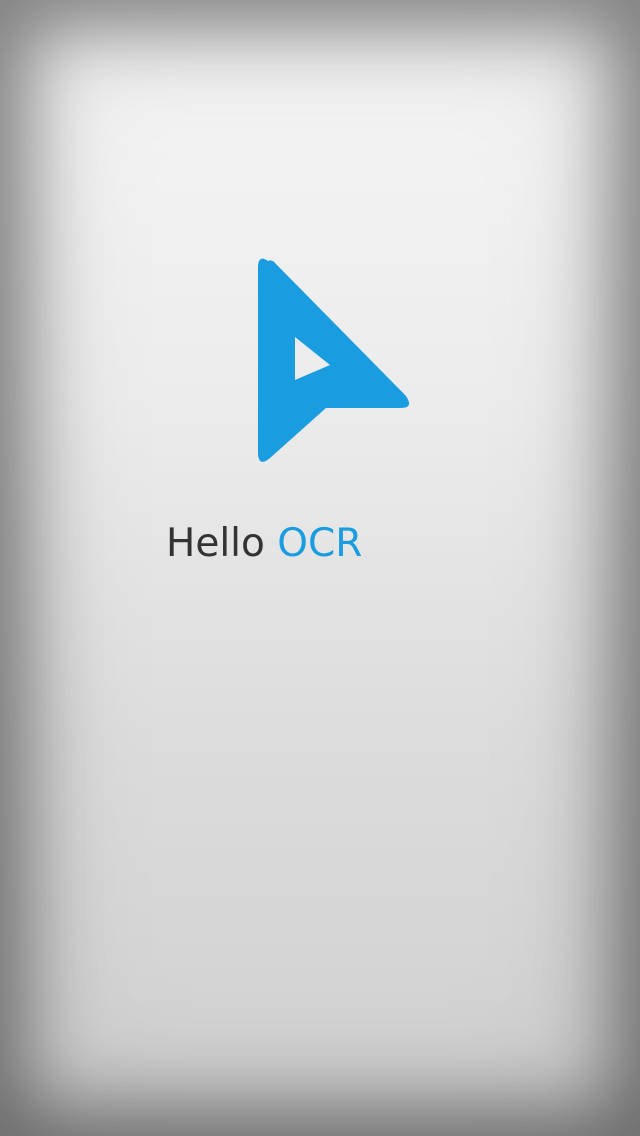 This screenshot has width=640, height=1136. What do you see at coordinates (320, 543) in the screenshot?
I see `app-title-ocr: OCR` at bounding box center [320, 543].